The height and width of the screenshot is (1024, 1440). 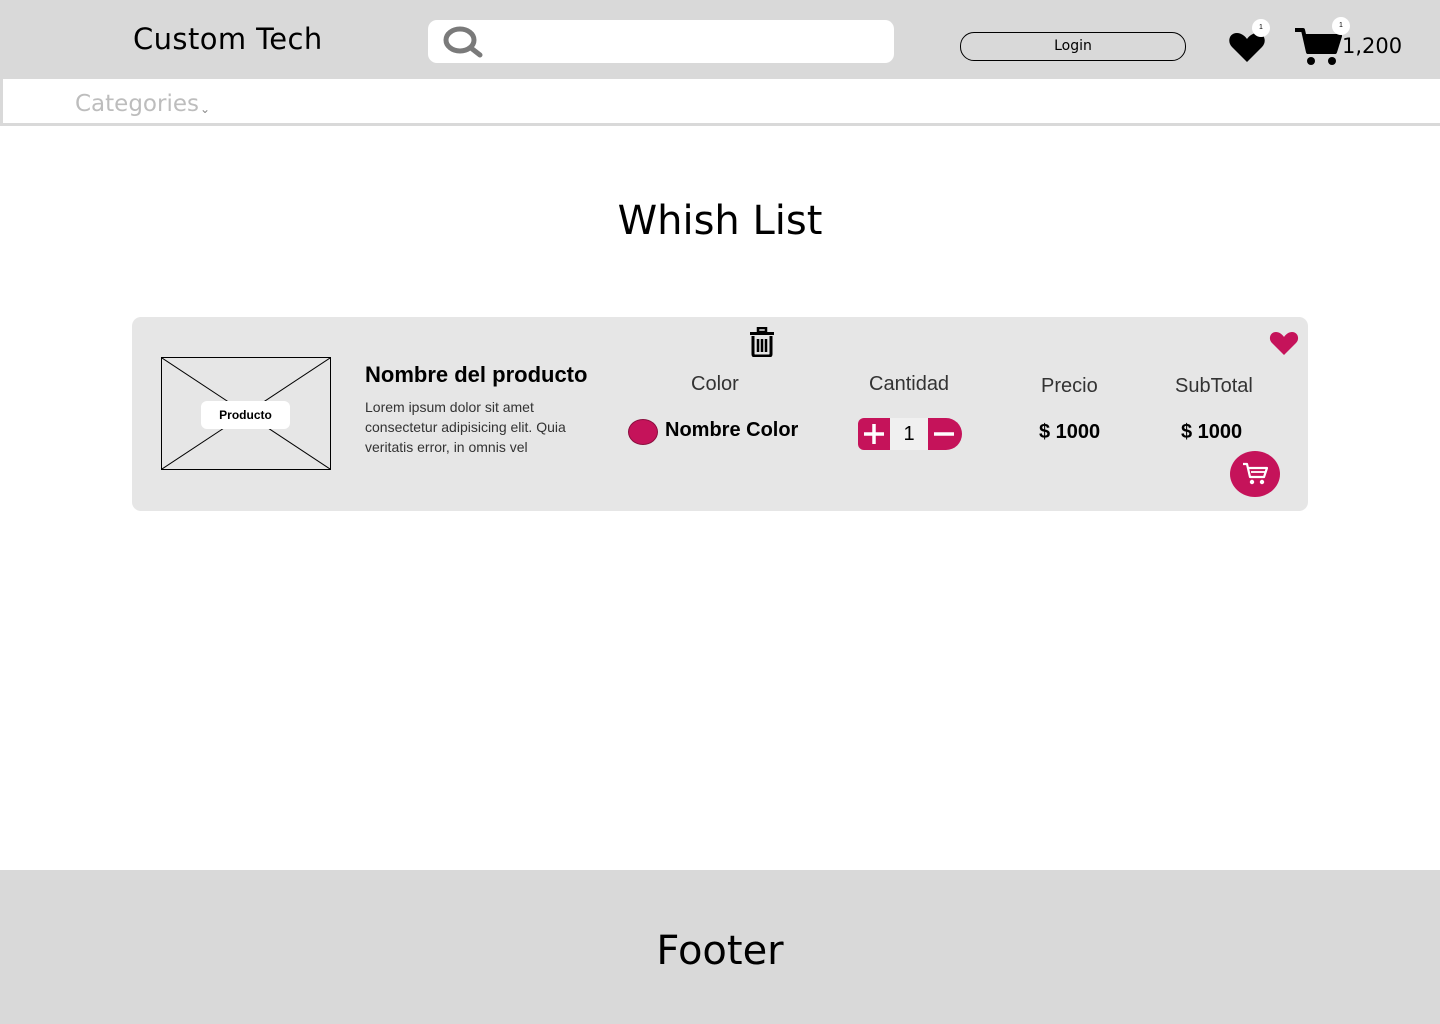 I want to click on top-header: Custom Tech Login 1 1 1,200, so click(x=720, y=39).